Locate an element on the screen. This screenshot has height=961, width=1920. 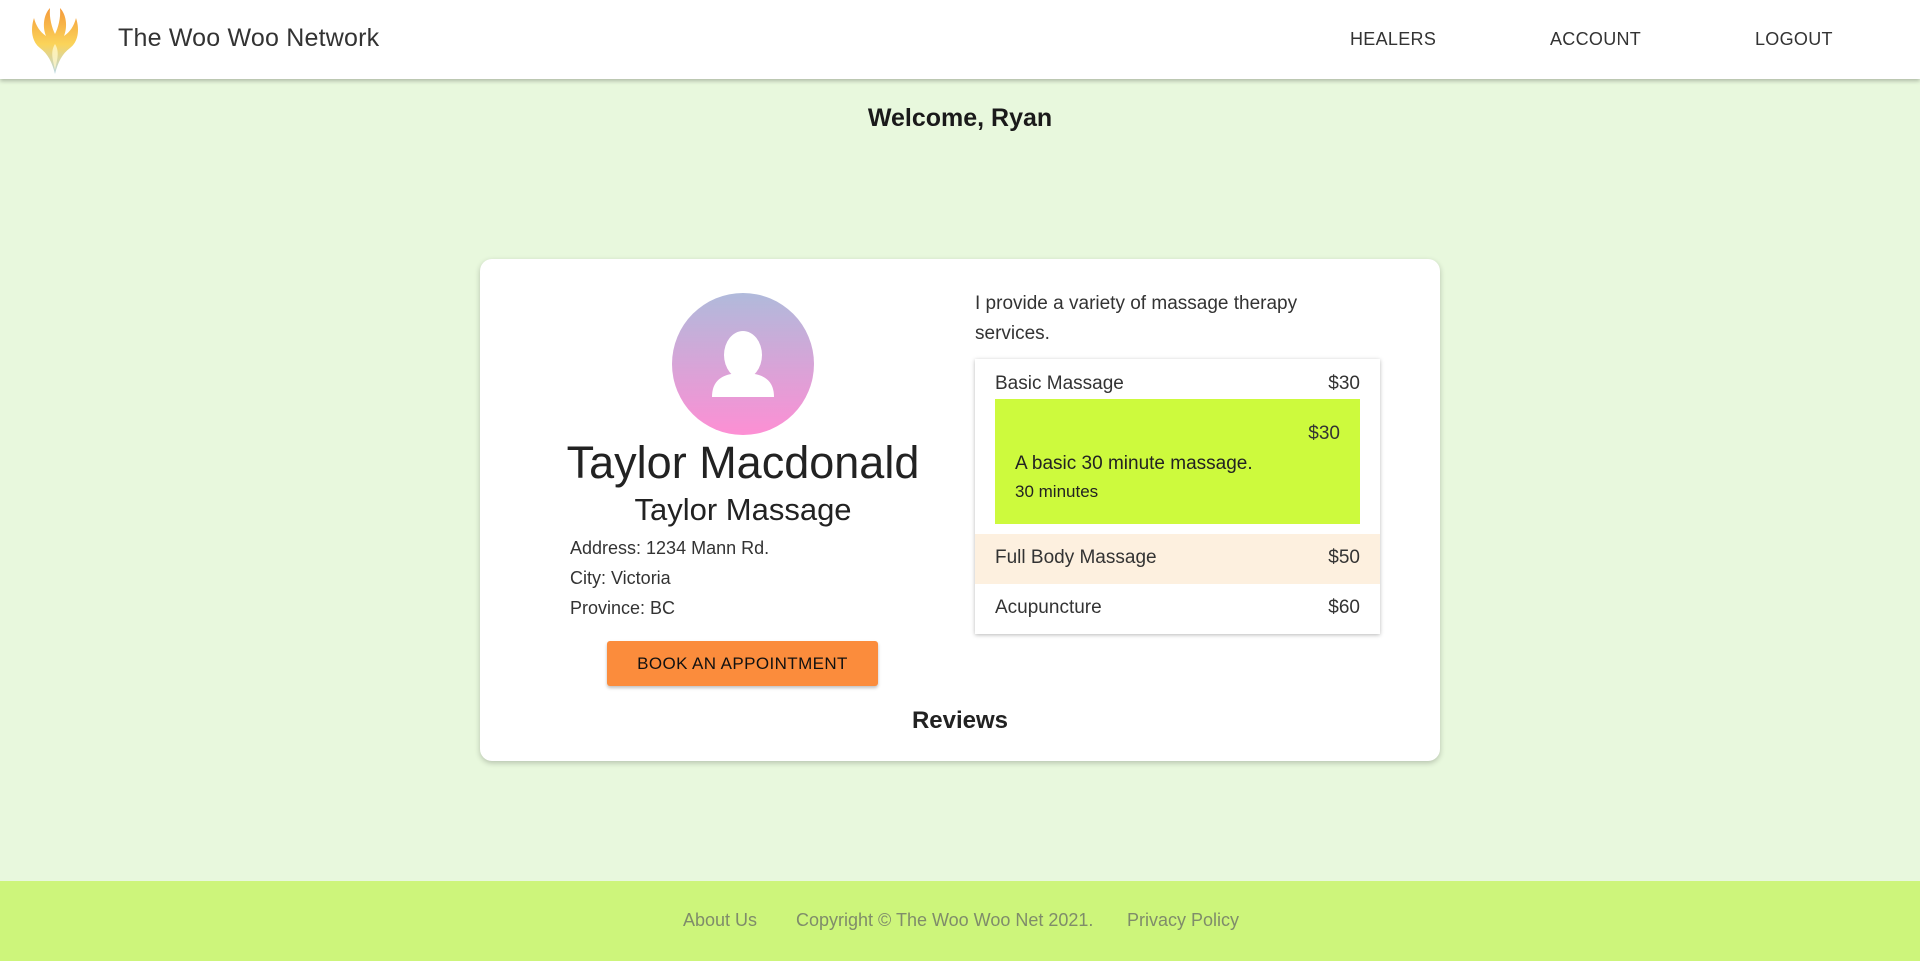
reviews-heading: Reviews is located at coordinates (960, 720).